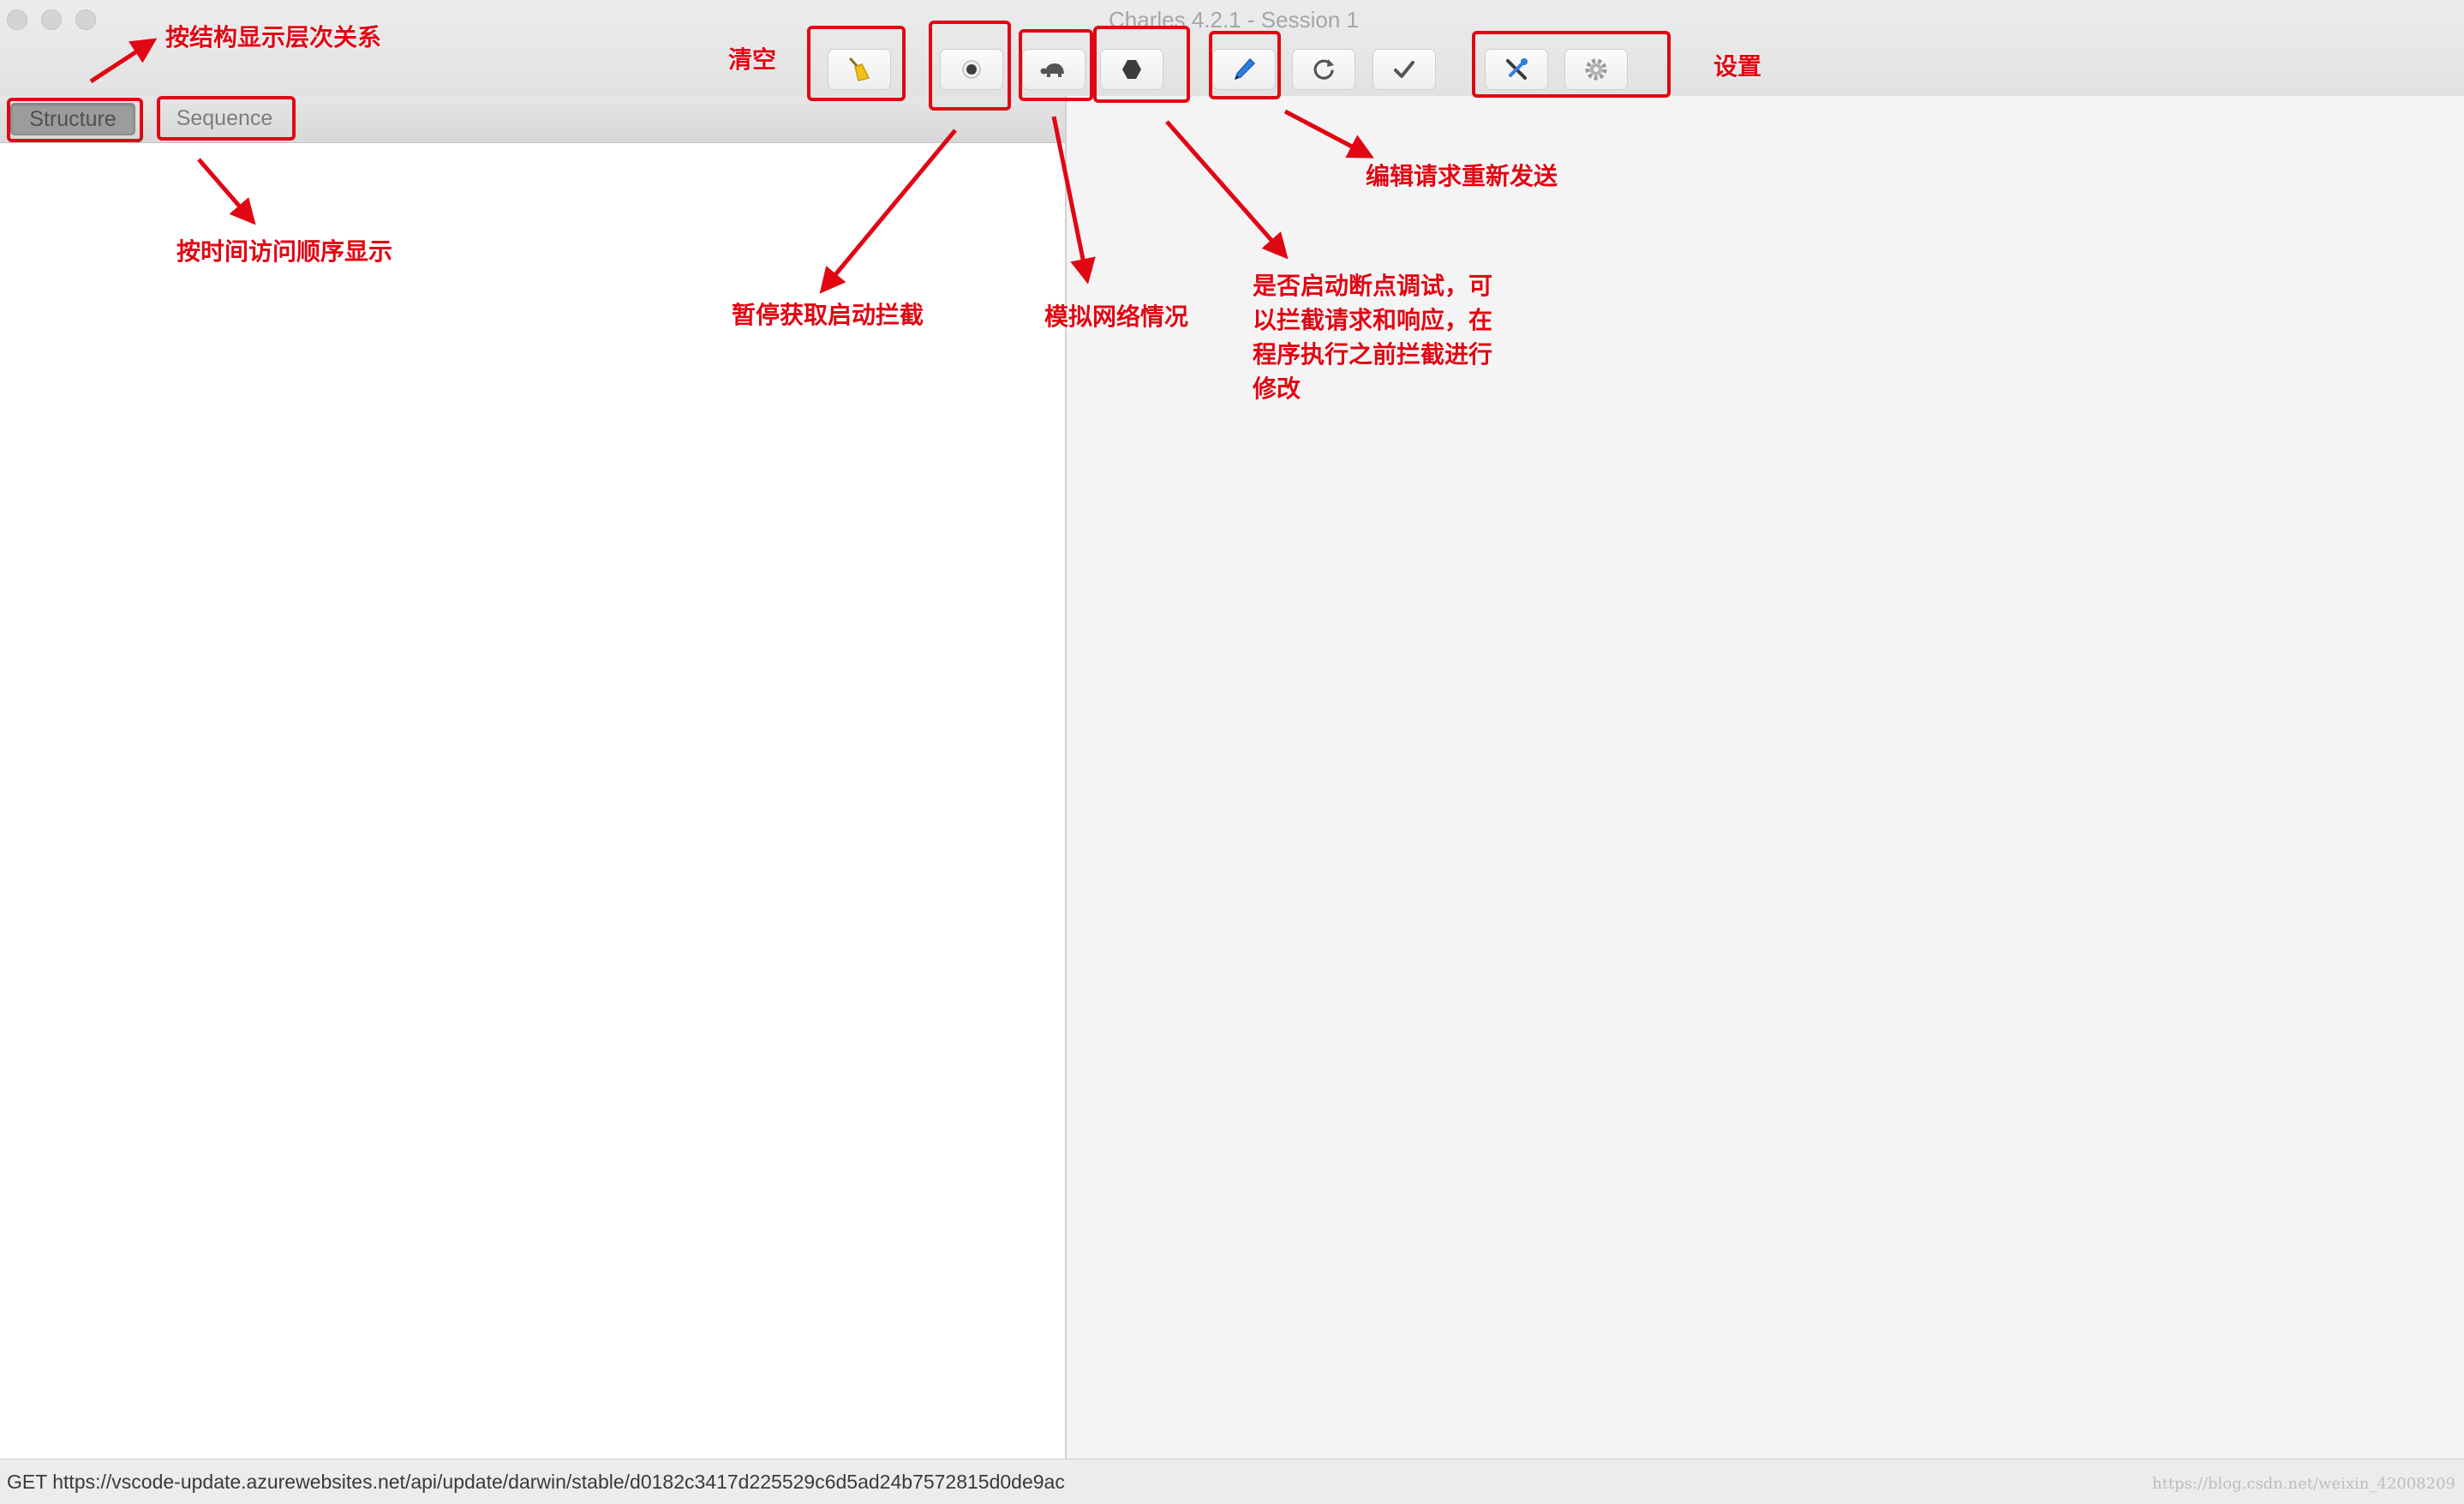 This screenshot has width=2464, height=1504. What do you see at coordinates (17, 19) in the screenshot?
I see `close-window-button` at bounding box center [17, 19].